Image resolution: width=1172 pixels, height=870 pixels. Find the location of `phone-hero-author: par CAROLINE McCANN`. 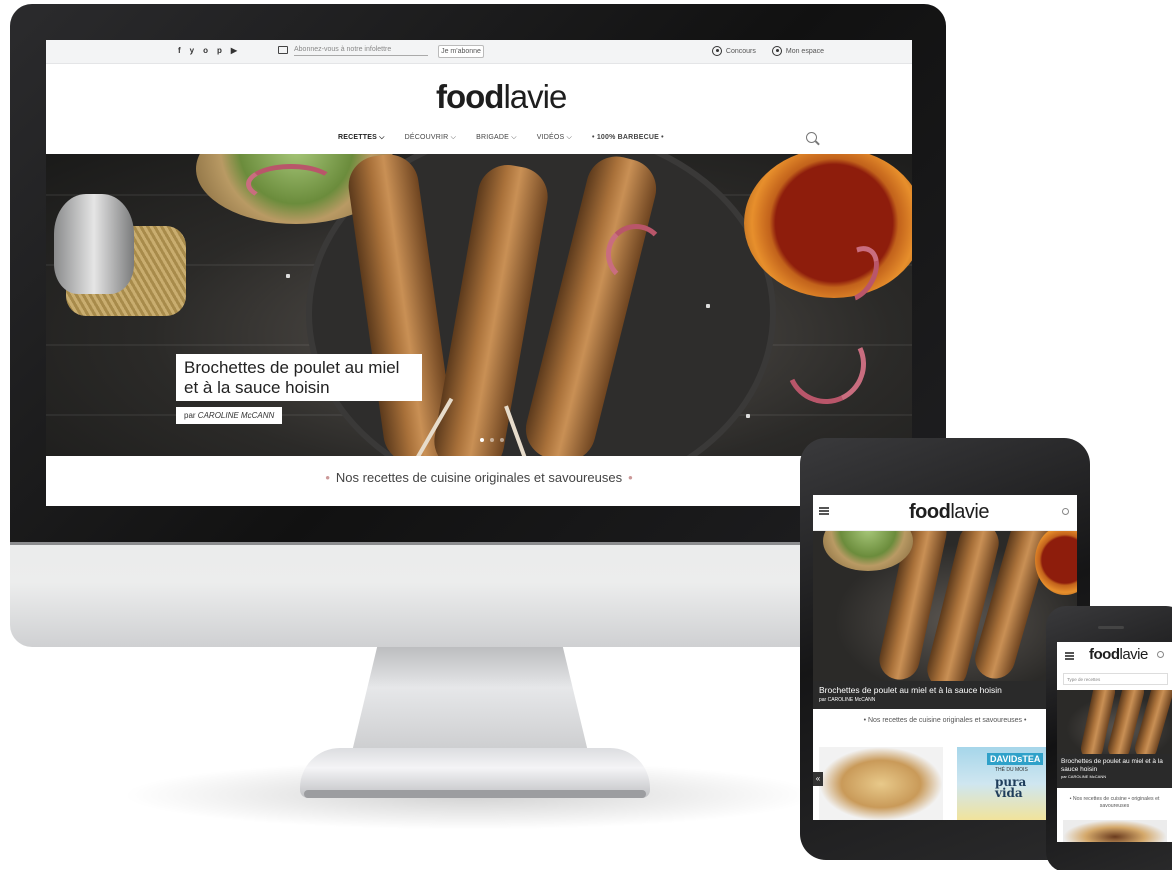

phone-hero-author: par CAROLINE McCANN is located at coordinates (1084, 776).